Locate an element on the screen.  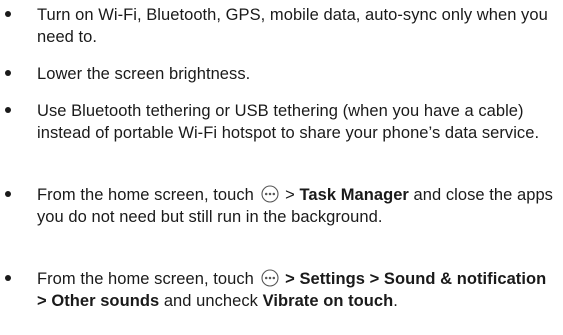
tip-end: . is located at coordinates (395, 301).